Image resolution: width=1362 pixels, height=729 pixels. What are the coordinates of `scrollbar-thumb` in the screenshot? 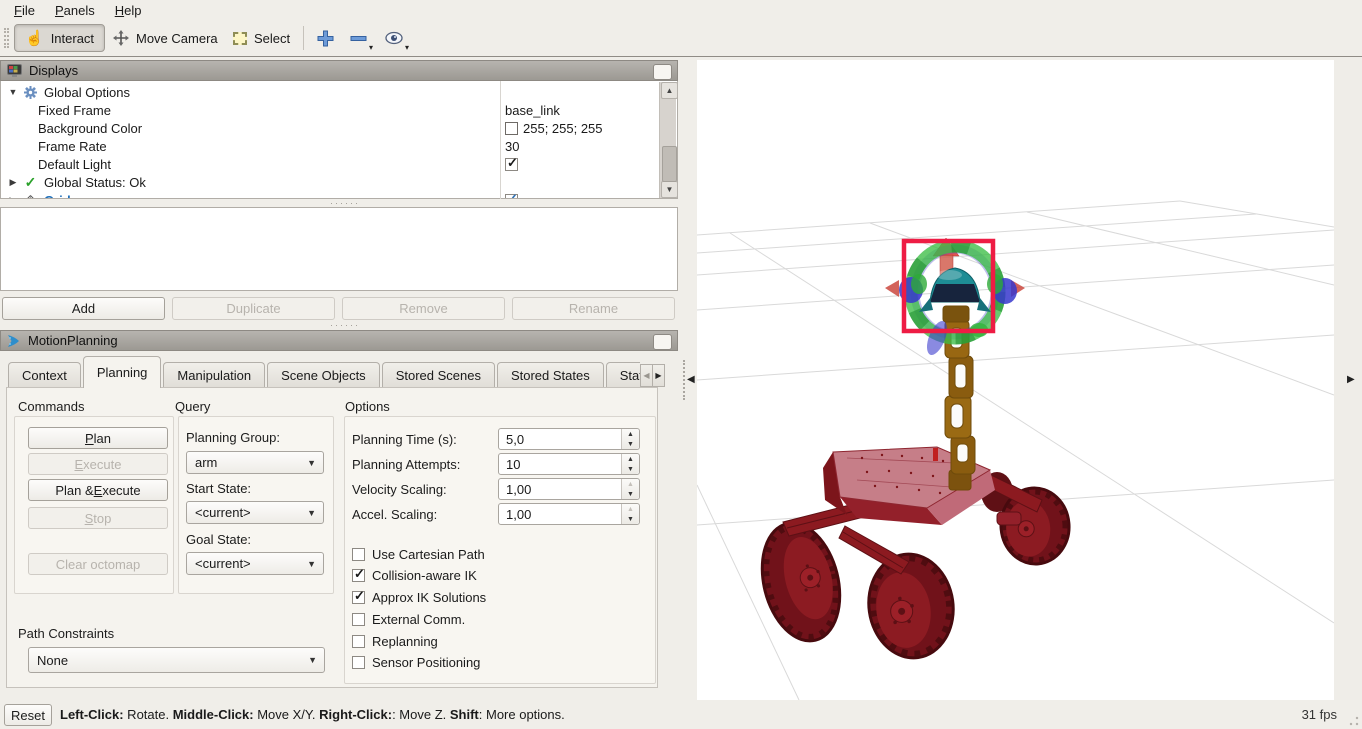 It's located at (669, 164).